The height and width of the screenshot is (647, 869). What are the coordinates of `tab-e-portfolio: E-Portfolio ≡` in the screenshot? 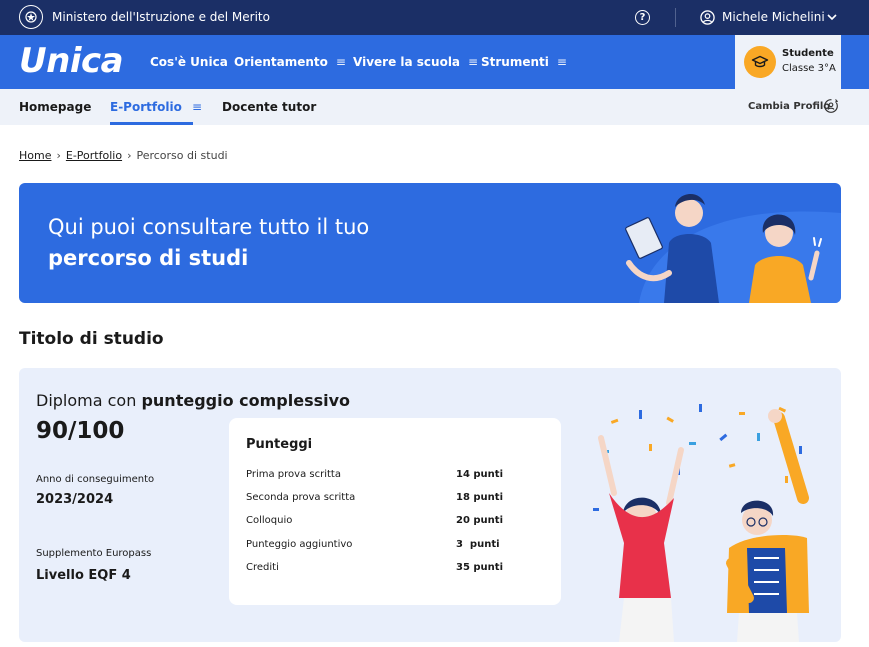 It's located at (156, 107).